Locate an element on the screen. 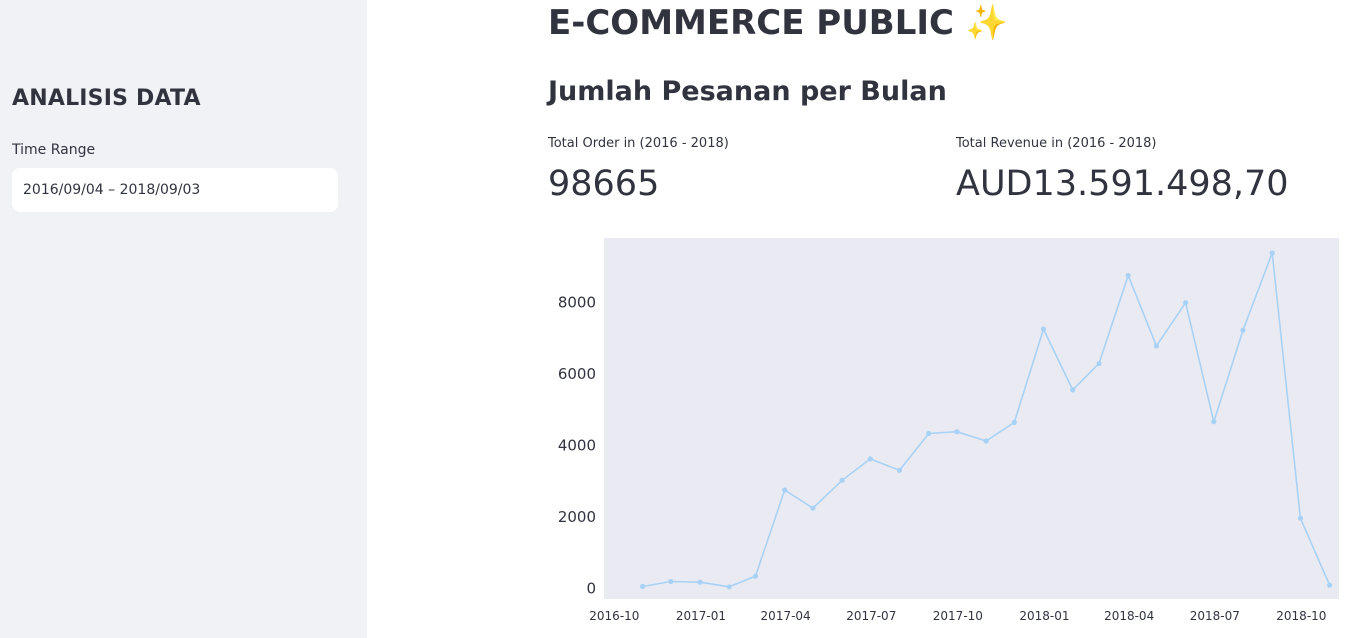 The width and height of the screenshot is (1366, 638). y-tick-label: 0 is located at coordinates (591, 588).